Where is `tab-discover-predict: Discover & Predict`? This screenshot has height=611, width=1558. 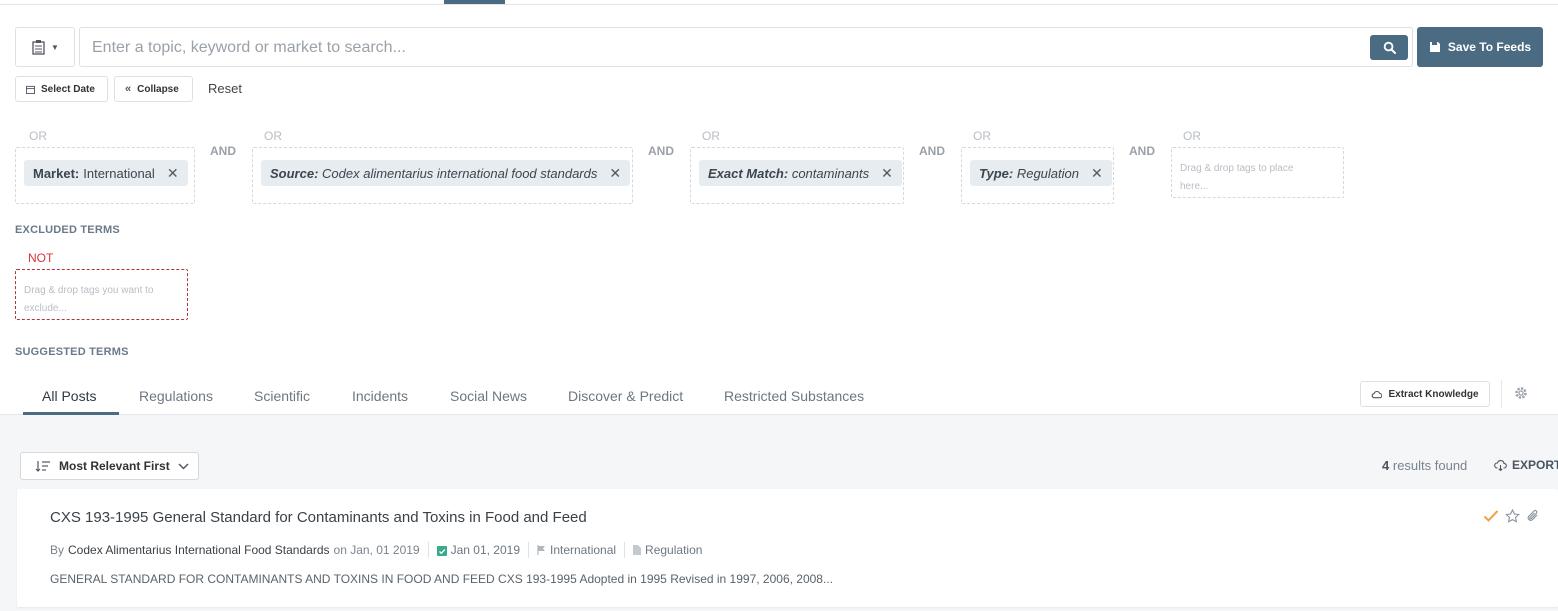 tab-discover-predict: Discover & Predict is located at coordinates (625, 396).